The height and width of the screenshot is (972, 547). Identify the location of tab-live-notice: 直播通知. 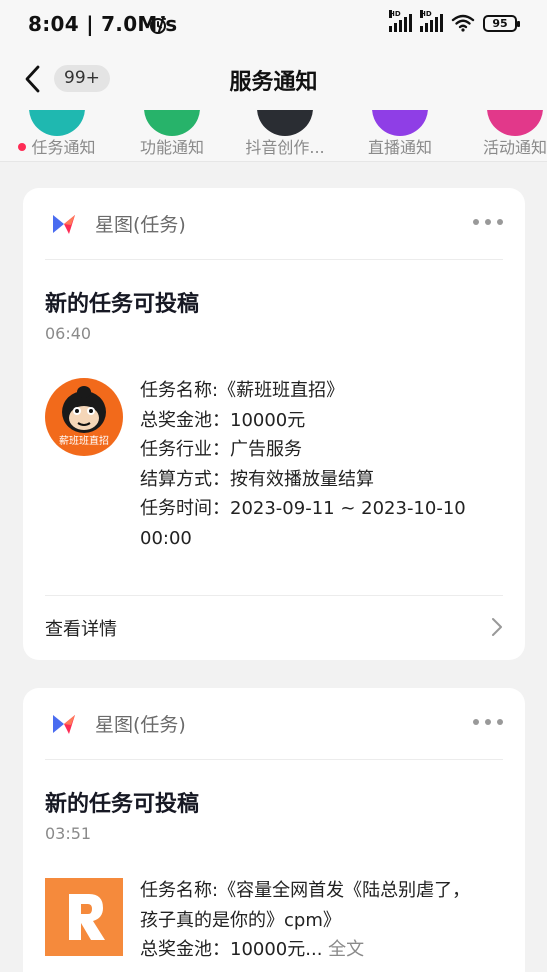
(400, 135).